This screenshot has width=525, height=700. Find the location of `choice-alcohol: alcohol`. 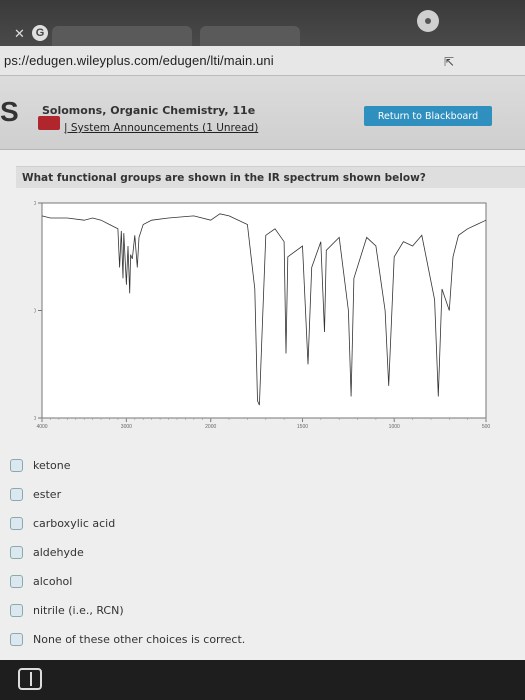

choice-alcohol: alcohol is located at coordinates (41, 581).